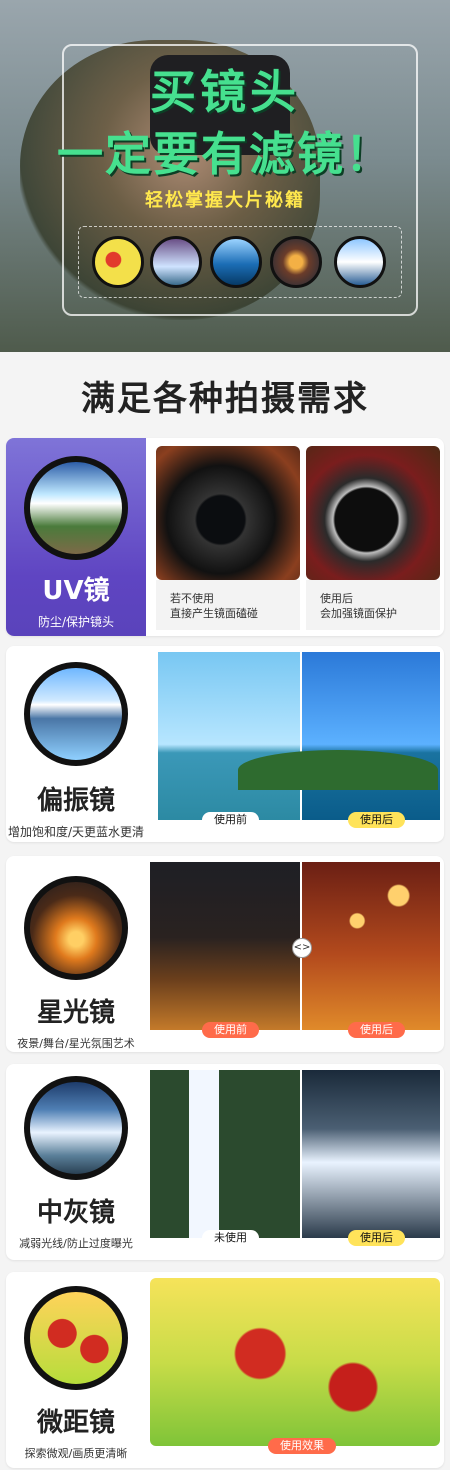  I want to click on hero-subtitle: 轻松掌握大片秘籍, so click(225, 200).